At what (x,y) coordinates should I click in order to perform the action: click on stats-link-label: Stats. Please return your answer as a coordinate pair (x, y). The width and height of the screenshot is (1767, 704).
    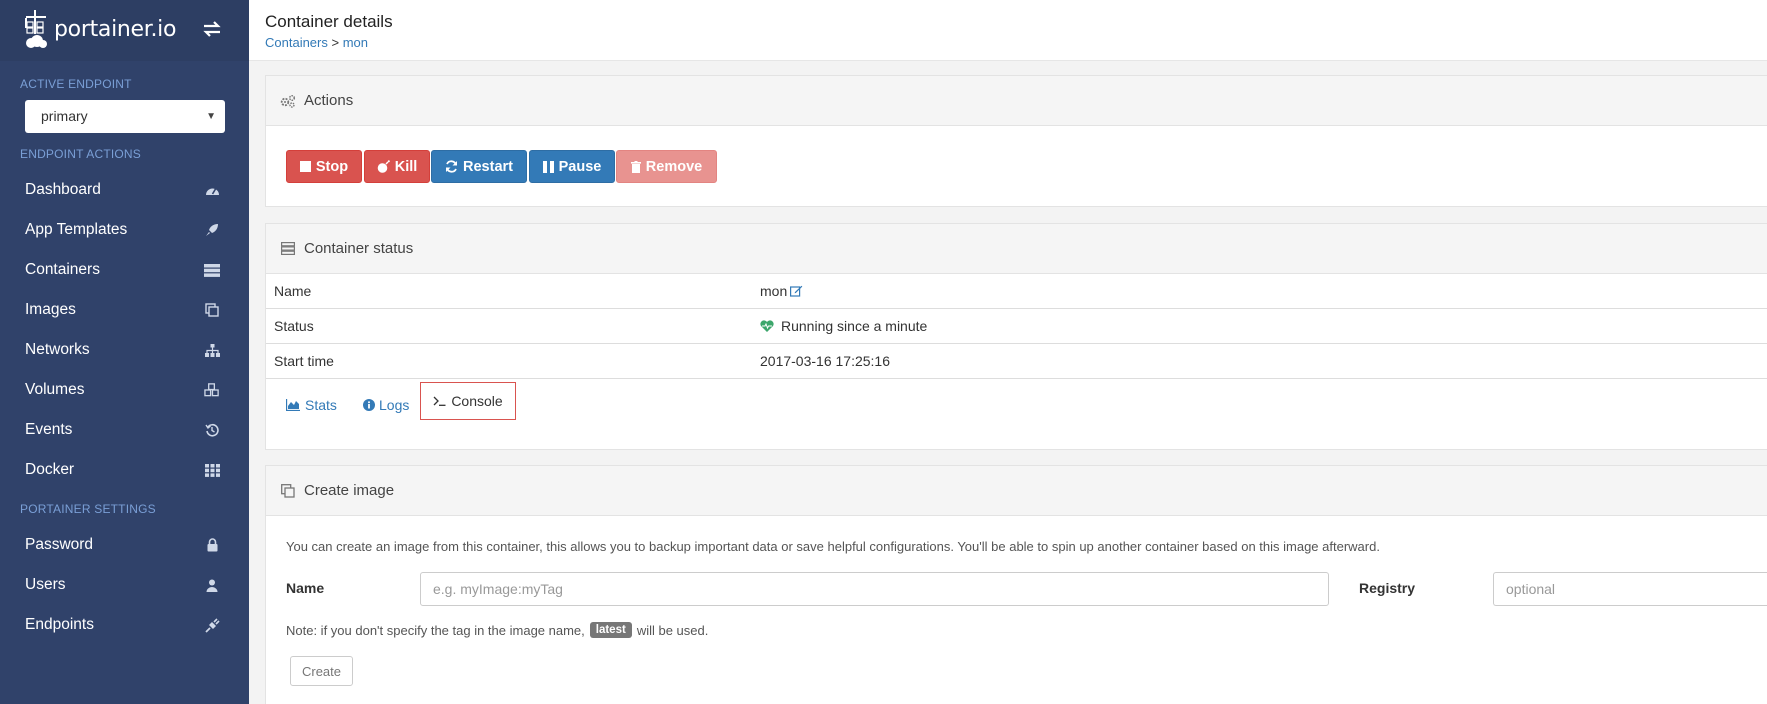
    Looking at the image, I should click on (321, 405).